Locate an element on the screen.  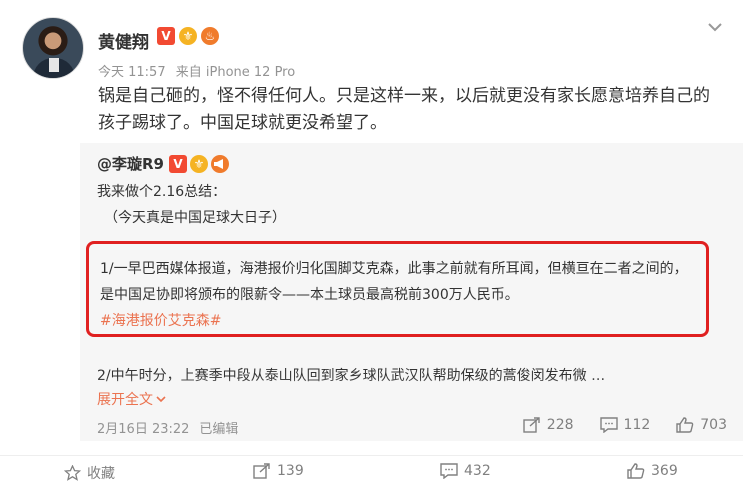
retweet-date-row: 2月16日 23:22 已编辑 is located at coordinates (167, 427).